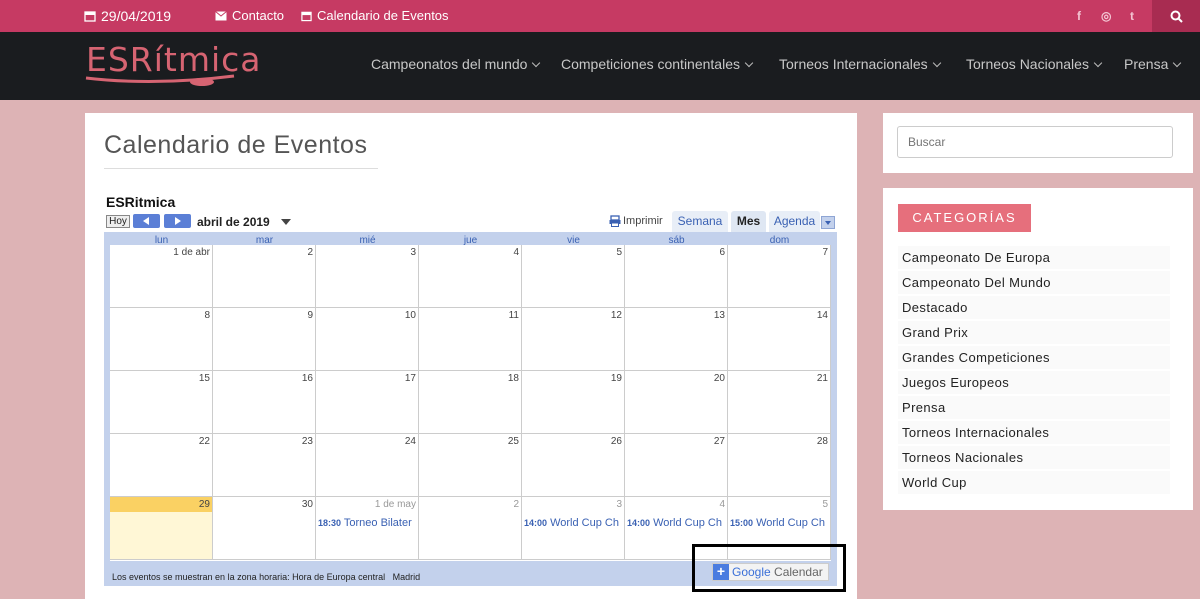 Image resolution: width=1200 pixels, height=599 pixels. What do you see at coordinates (330, 523) in the screenshot?
I see `event-time: 18:30` at bounding box center [330, 523].